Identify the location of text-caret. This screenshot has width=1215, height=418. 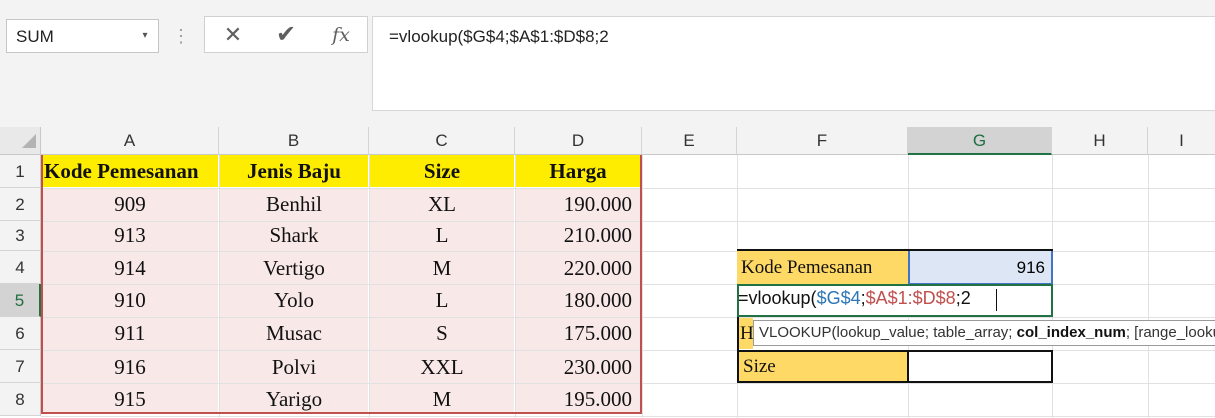
(996, 300).